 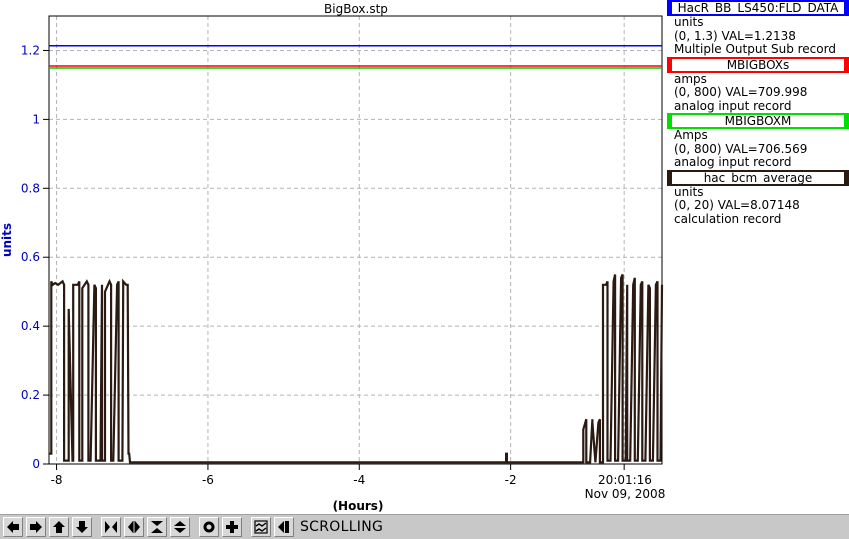 I want to click on zoom-in-x-button, so click(x=111, y=527).